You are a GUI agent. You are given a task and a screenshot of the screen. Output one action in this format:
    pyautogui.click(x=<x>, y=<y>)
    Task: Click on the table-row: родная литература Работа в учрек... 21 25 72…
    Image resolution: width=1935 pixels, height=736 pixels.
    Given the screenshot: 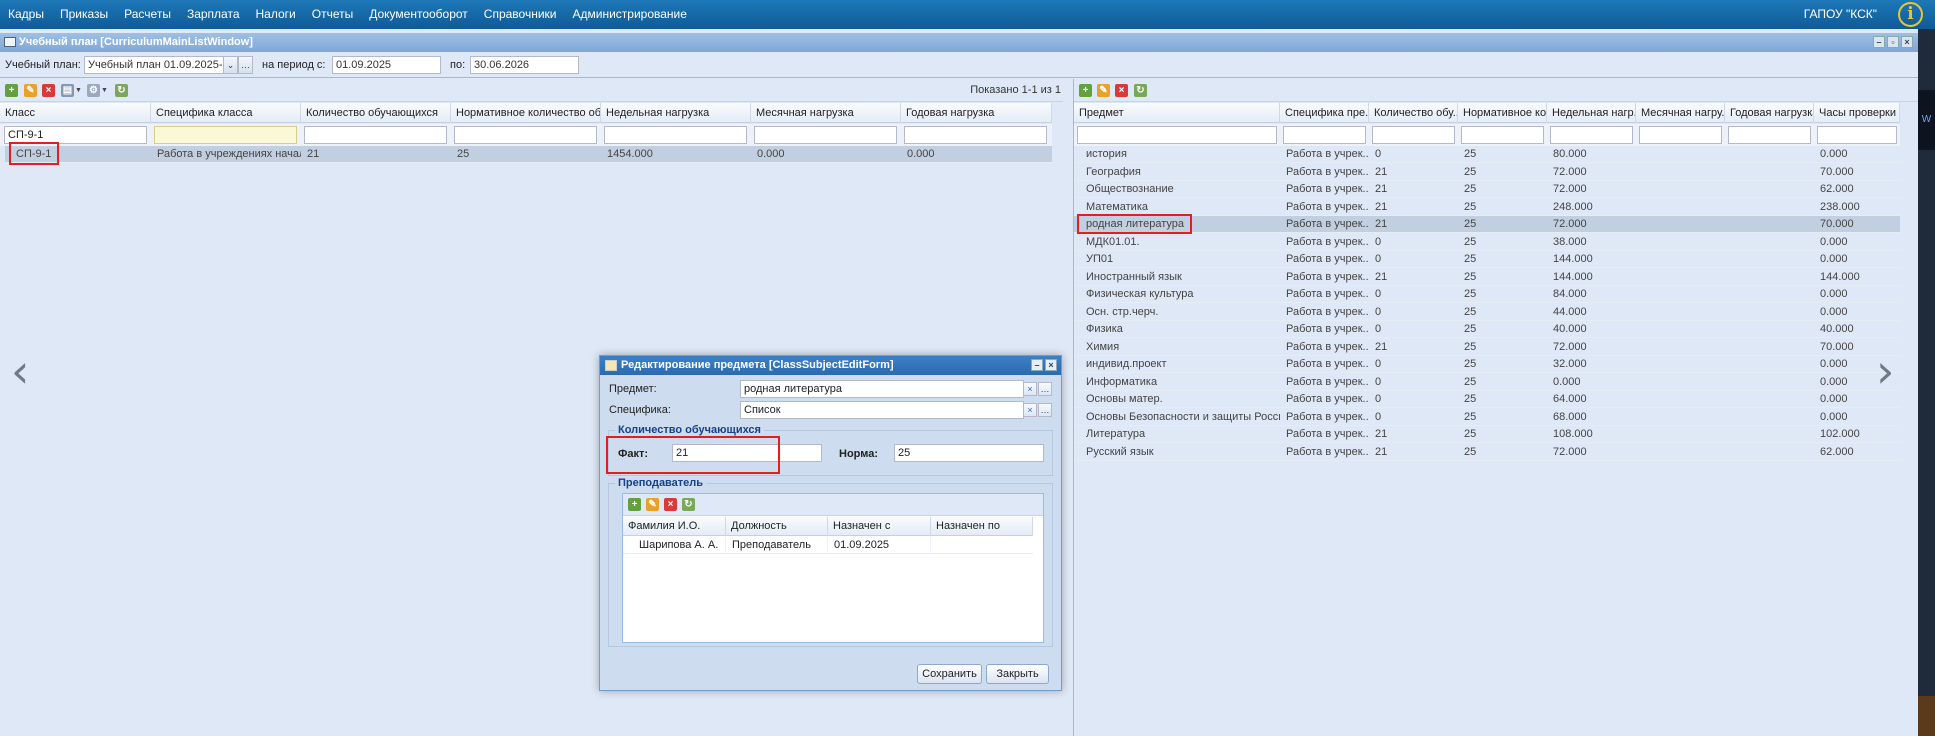 What is the action you would take?
    pyautogui.click(x=1487, y=224)
    